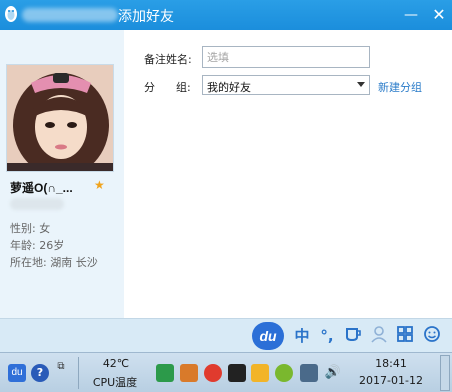  I want to click on age-value: 26岁, so click(52, 245).